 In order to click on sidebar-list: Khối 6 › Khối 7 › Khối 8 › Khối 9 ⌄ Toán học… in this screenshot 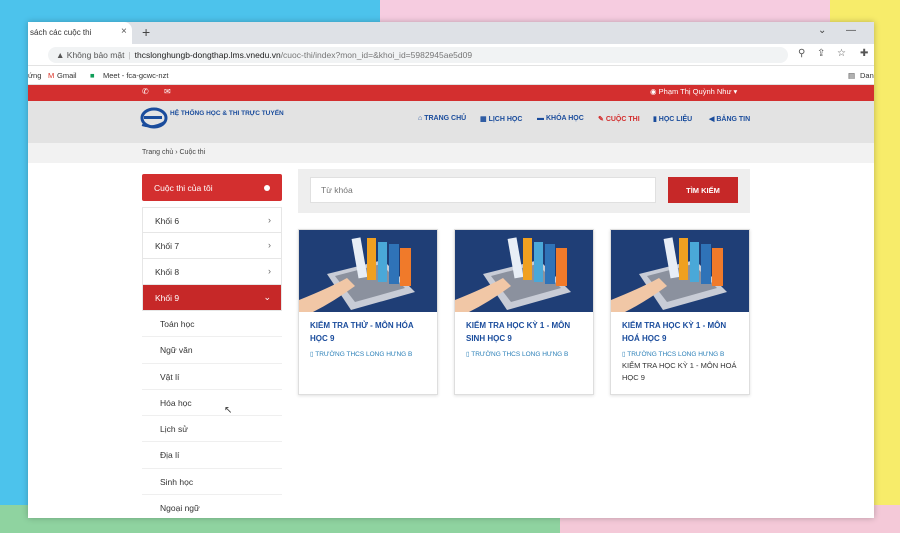, I will do `click(212, 362)`.